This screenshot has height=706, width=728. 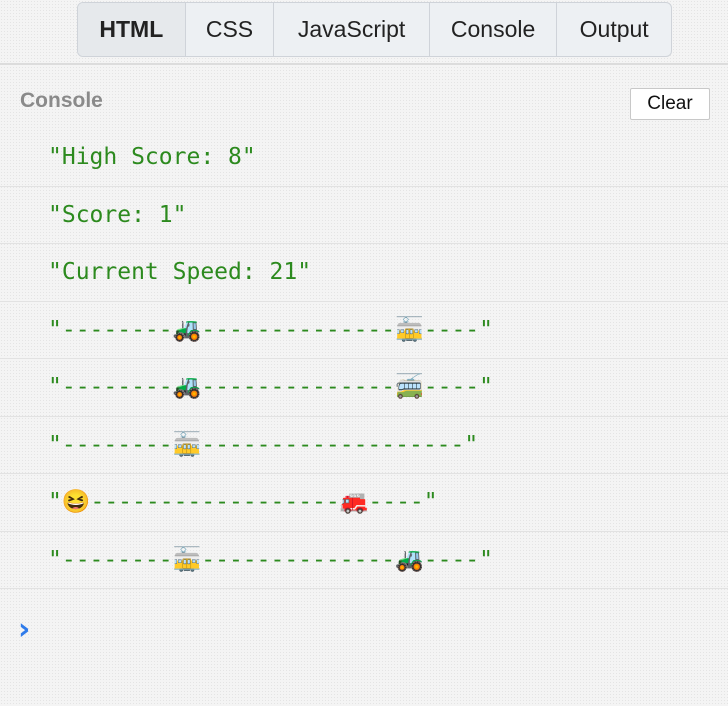 What do you see at coordinates (364, 388) in the screenshot?
I see `log-line: "--------🚜--------------🚎----"` at bounding box center [364, 388].